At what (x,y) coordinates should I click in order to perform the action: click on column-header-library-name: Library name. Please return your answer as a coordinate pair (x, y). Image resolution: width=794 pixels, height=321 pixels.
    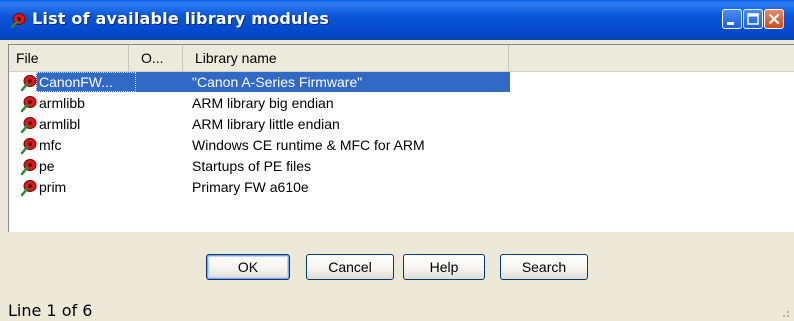
    Looking at the image, I should click on (346, 58).